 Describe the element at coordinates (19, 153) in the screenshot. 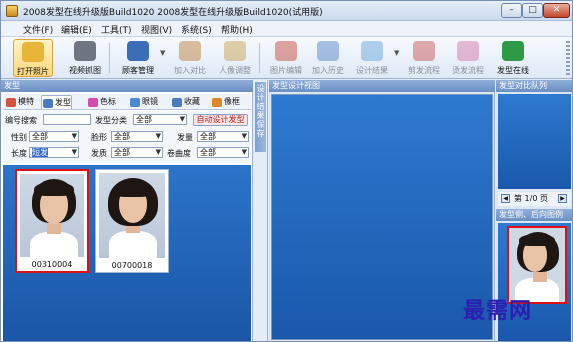

I see `length-label: 长度` at that location.